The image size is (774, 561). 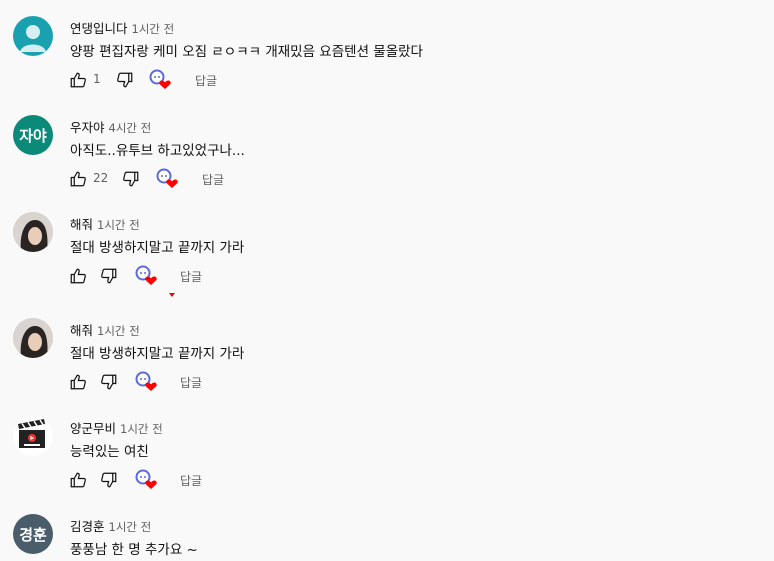 What do you see at coordinates (93, 428) in the screenshot?
I see `author-name: 양군무비` at bounding box center [93, 428].